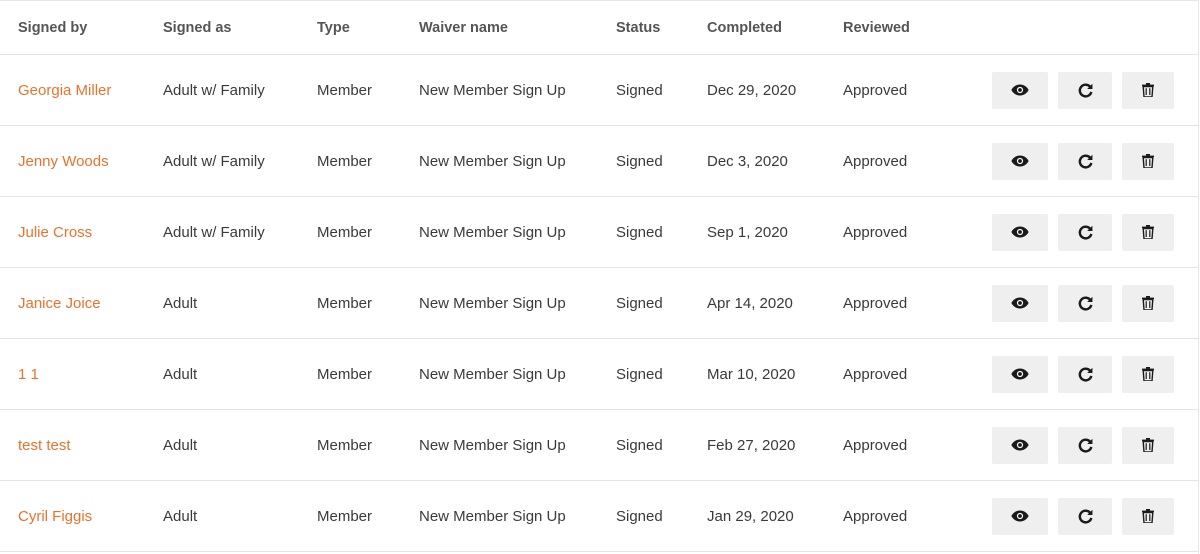 Image resolution: width=1200 pixels, height=554 pixels. What do you see at coordinates (752, 90) in the screenshot?
I see `completed-date-cell: Dec 29, 2020` at bounding box center [752, 90].